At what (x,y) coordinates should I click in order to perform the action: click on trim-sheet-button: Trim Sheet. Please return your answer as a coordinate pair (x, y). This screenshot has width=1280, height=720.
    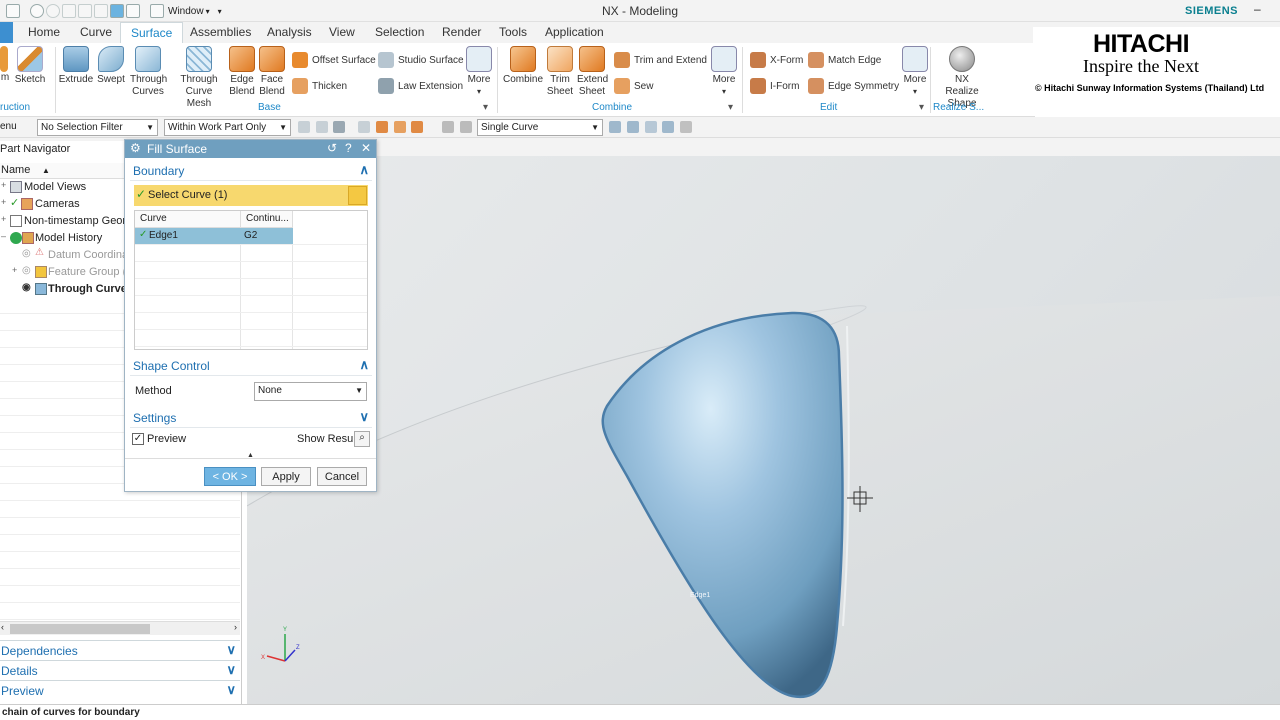
    Looking at the image, I should click on (560, 72).